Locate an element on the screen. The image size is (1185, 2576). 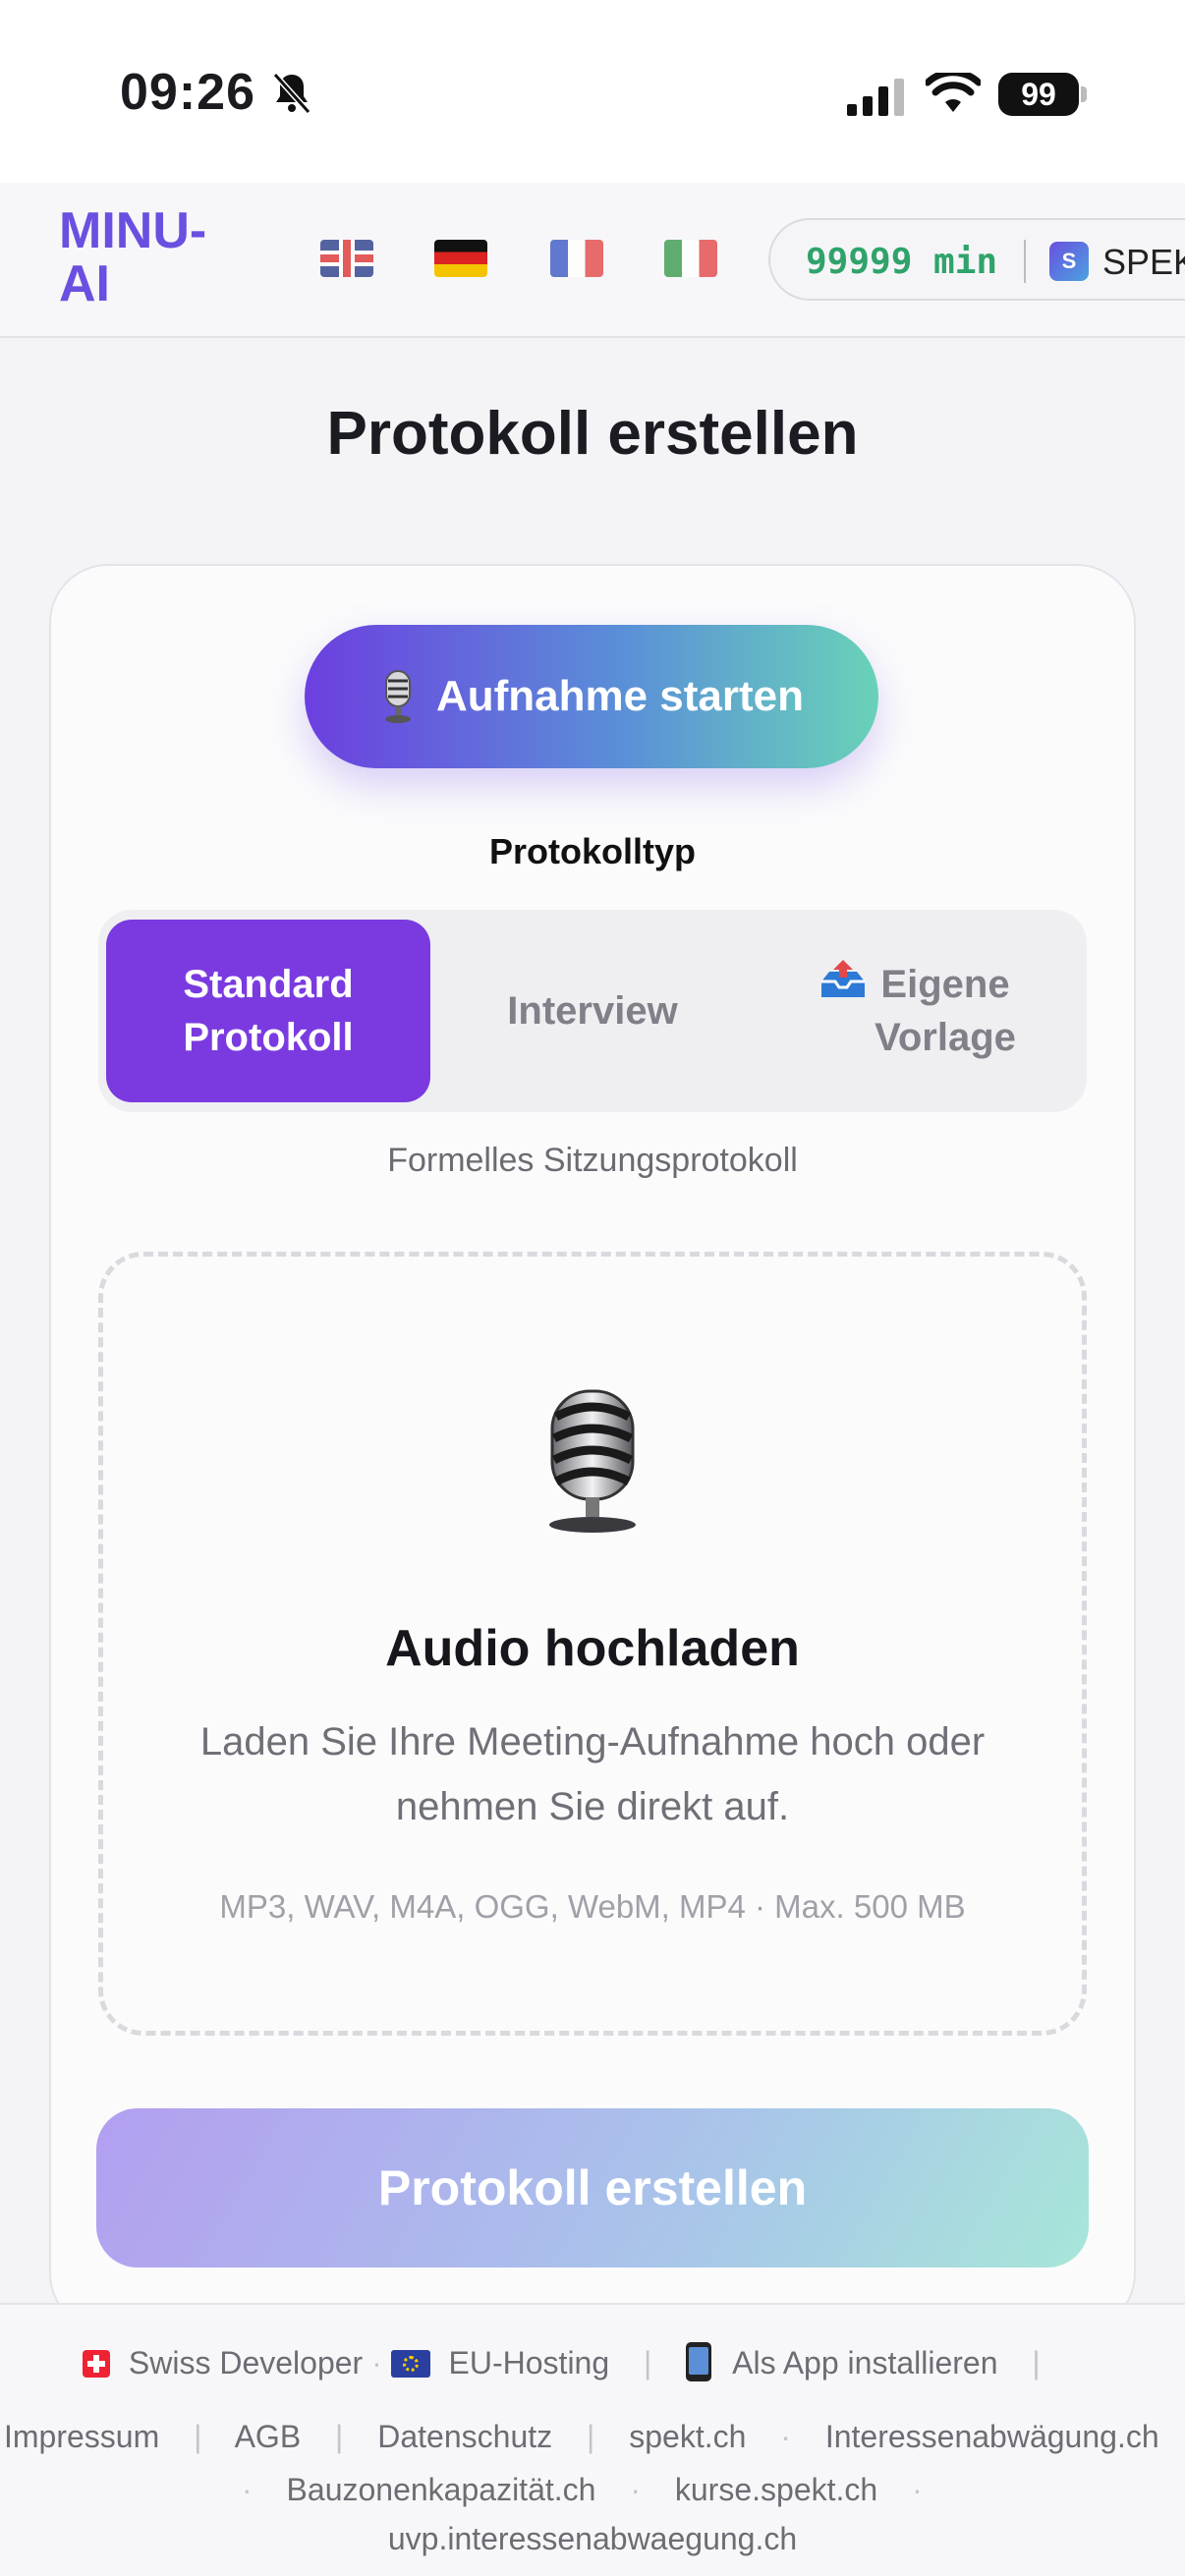
swiss-flag-icon is located at coordinates (97, 2364).